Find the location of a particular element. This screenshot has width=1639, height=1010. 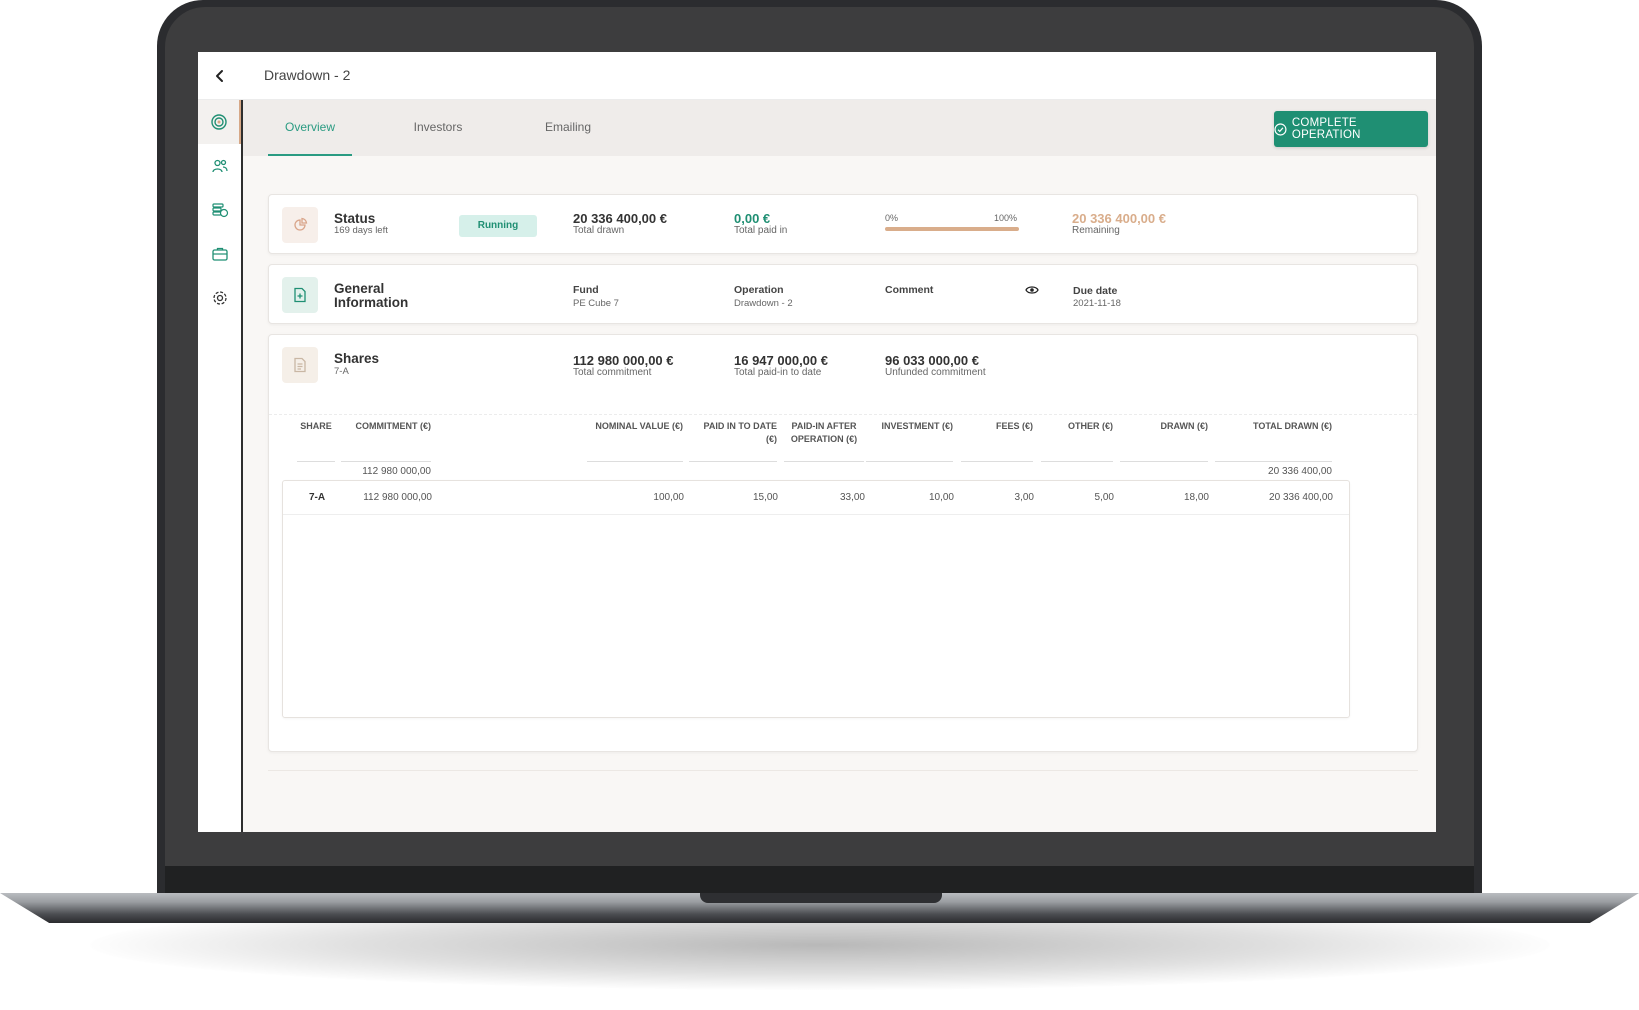

unfunded-commitment-value: 96 033 000,00 € is located at coordinates (932, 360).